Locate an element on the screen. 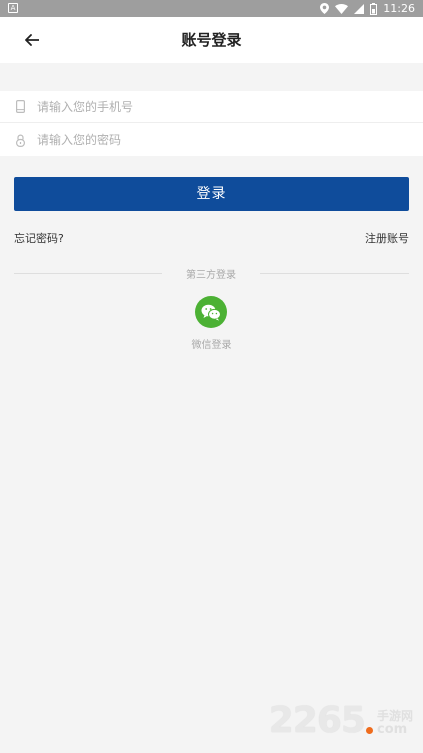  phone-input is located at coordinates (207, 106).